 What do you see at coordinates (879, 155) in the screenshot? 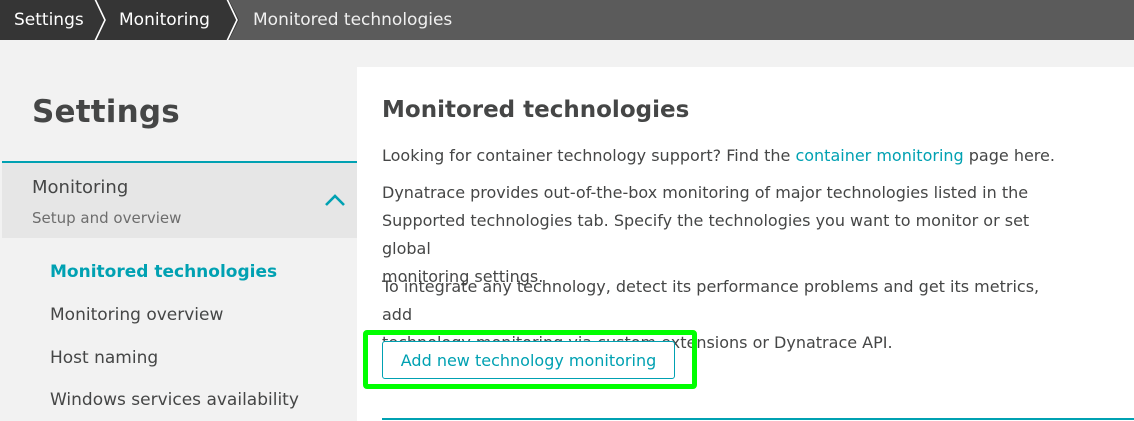
I see `container-monitoring-link: container monitoring` at bounding box center [879, 155].